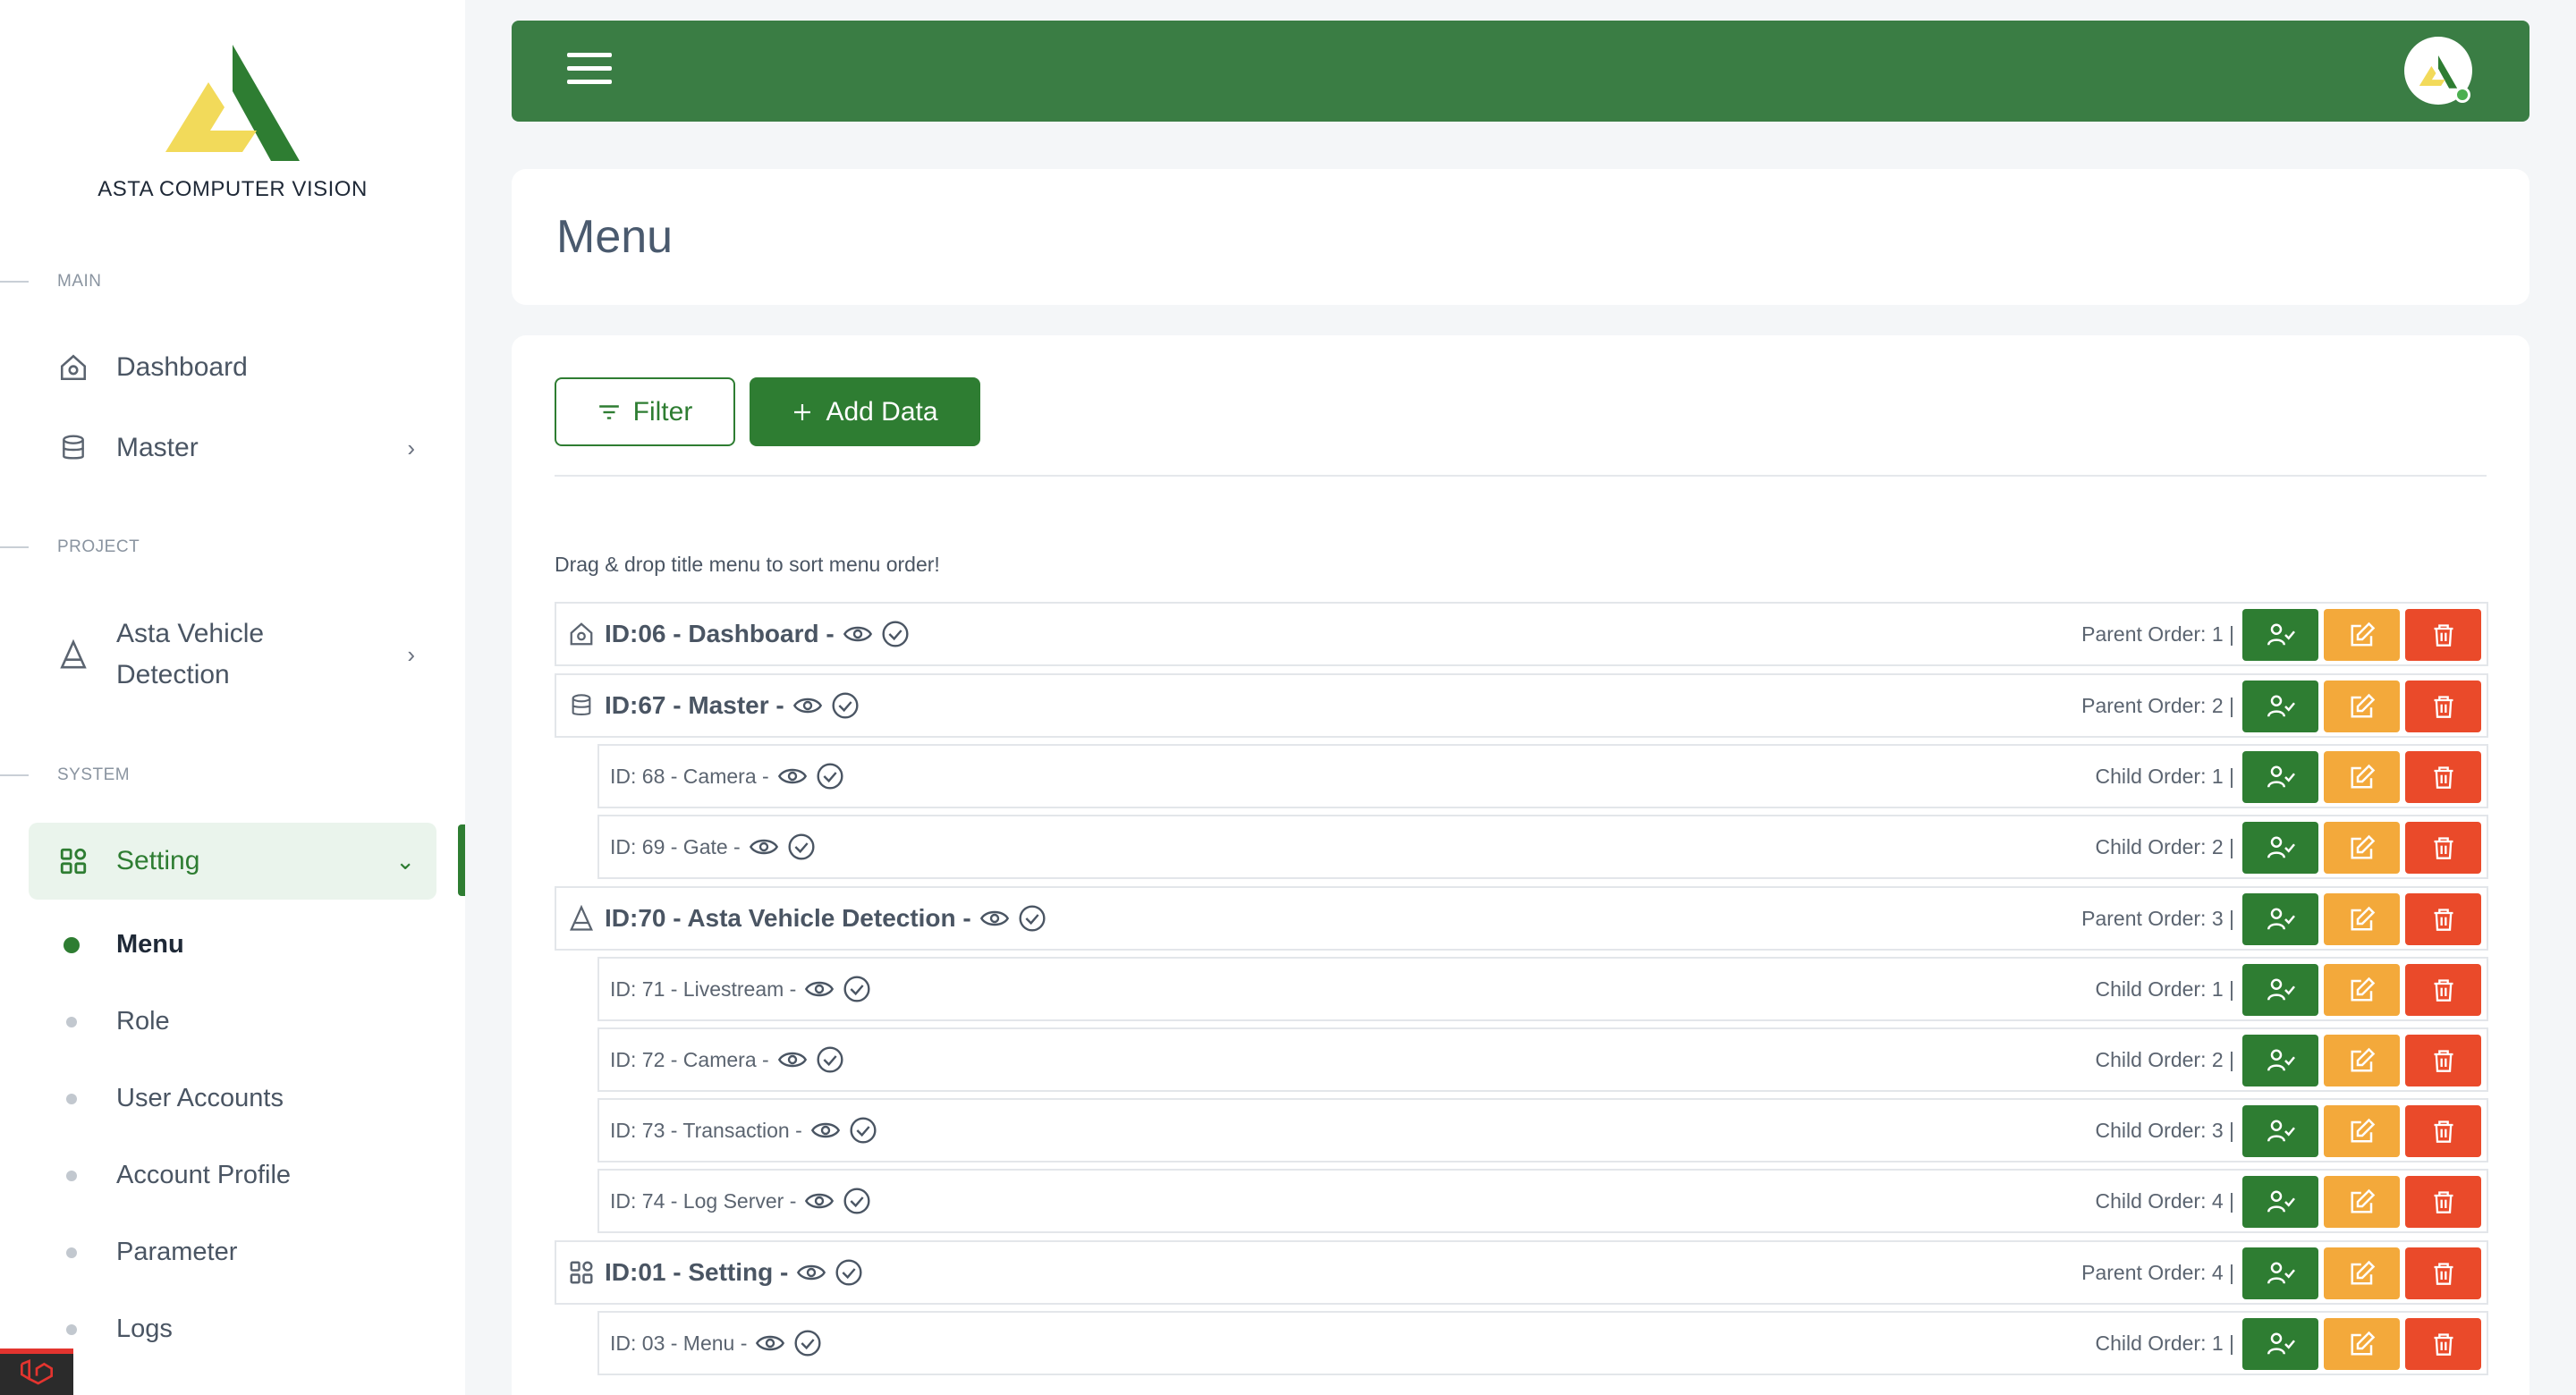 The image size is (2576, 1395). I want to click on sidebar-subitem-parameter: Parameter, so click(151, 1252).